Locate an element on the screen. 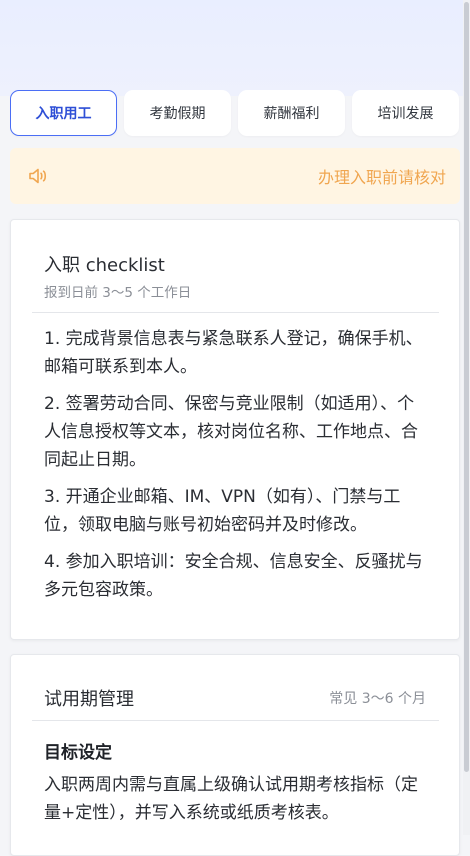 The width and height of the screenshot is (470, 856). tab-attendance-leave: 考勤假期 is located at coordinates (177, 113).